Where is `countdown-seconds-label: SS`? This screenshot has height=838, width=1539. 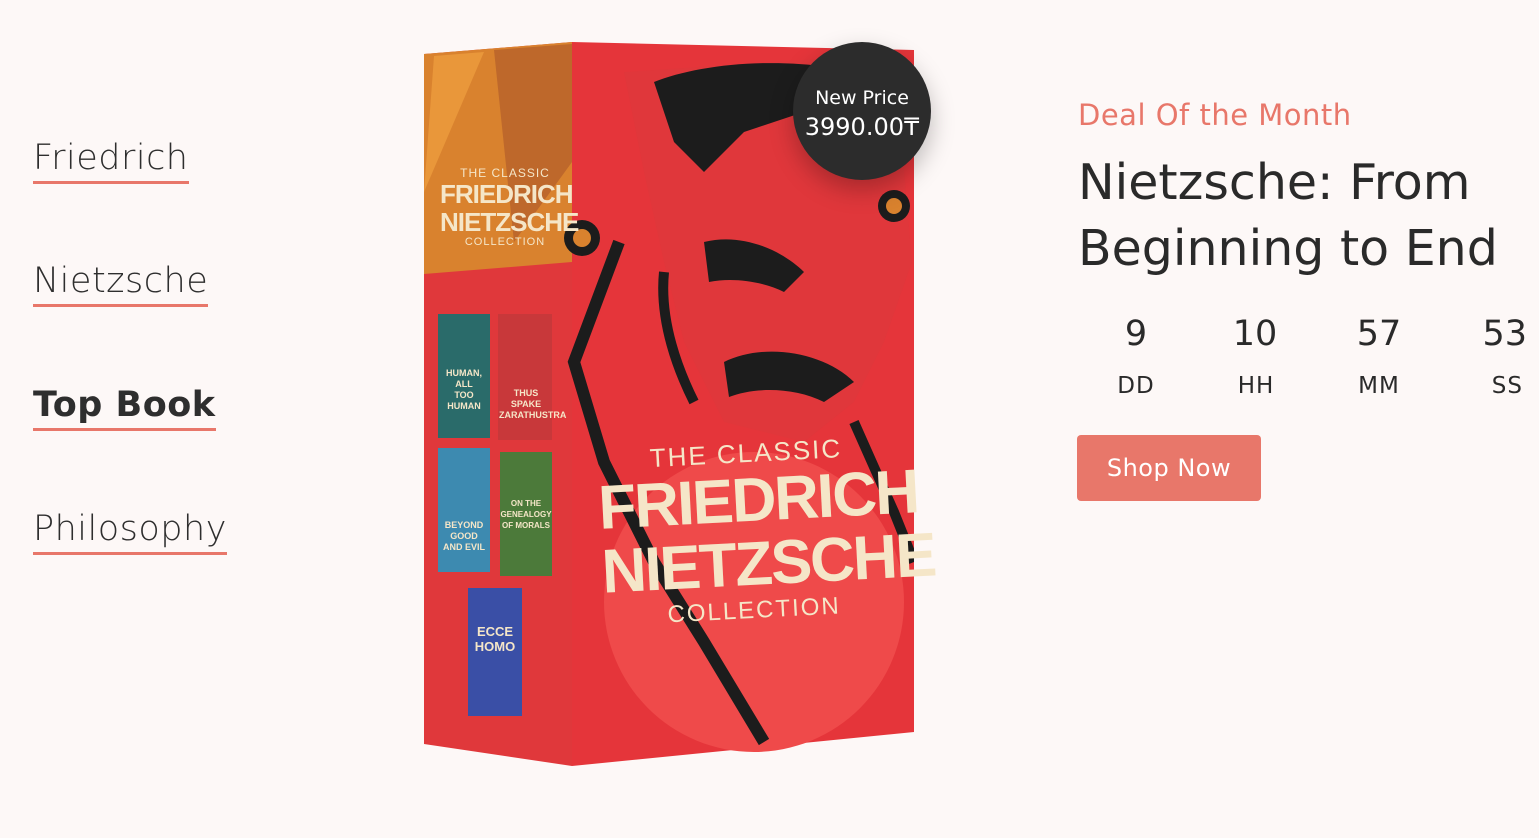
countdown-seconds-label: SS is located at coordinates (1507, 386).